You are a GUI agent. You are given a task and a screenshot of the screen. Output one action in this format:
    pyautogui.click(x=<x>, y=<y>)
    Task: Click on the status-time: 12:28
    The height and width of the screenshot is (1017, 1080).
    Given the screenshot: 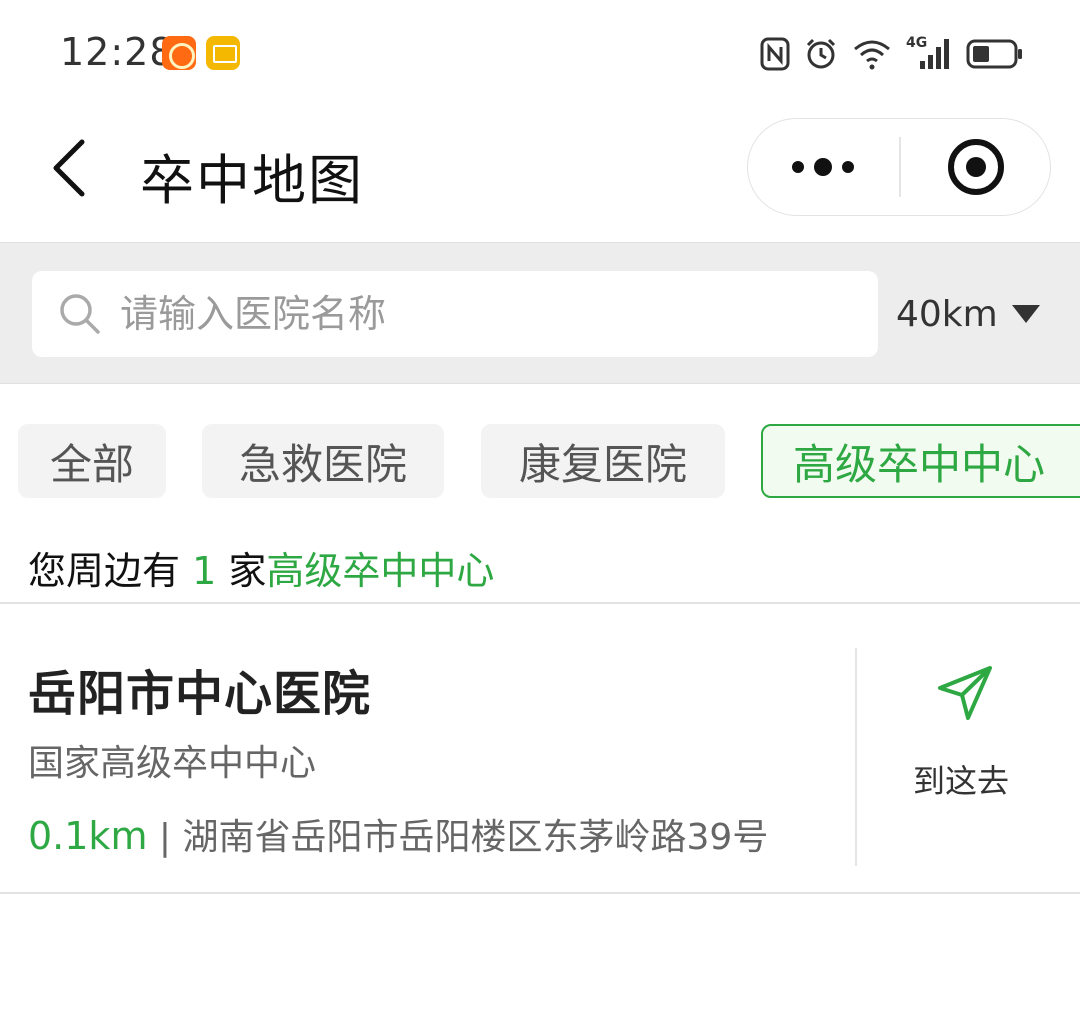 What is the action you would take?
    pyautogui.click(x=117, y=52)
    